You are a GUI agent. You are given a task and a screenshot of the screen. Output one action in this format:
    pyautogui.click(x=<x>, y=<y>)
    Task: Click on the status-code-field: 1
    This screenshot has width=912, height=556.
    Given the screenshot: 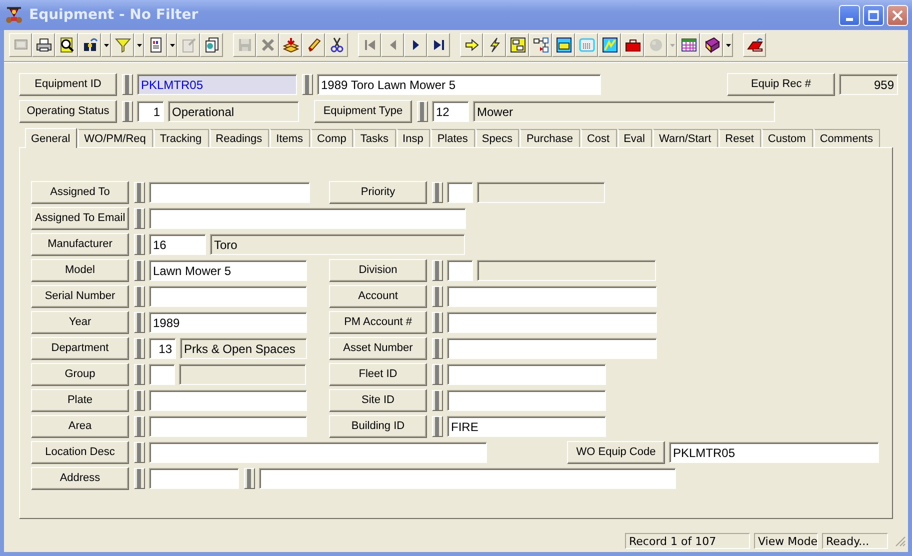 What is the action you would take?
    pyautogui.click(x=150, y=111)
    